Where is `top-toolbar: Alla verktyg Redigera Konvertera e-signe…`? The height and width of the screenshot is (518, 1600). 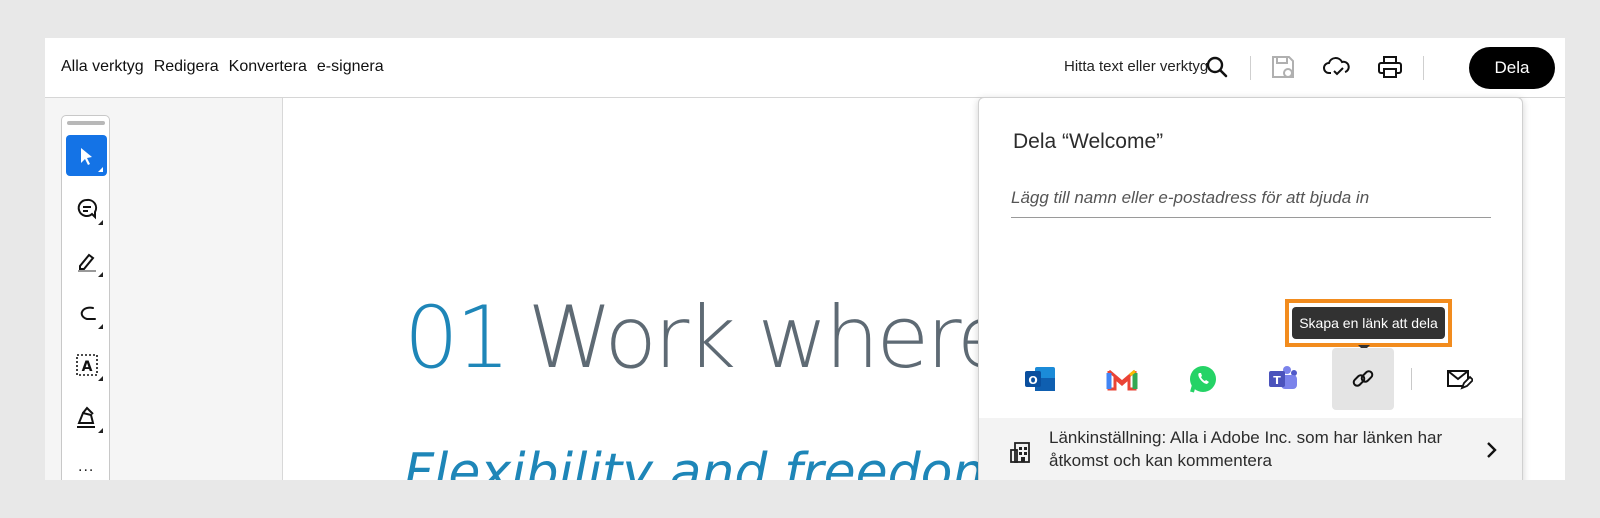
top-toolbar: Alla verktyg Redigera Konvertera e-signe… is located at coordinates (805, 68).